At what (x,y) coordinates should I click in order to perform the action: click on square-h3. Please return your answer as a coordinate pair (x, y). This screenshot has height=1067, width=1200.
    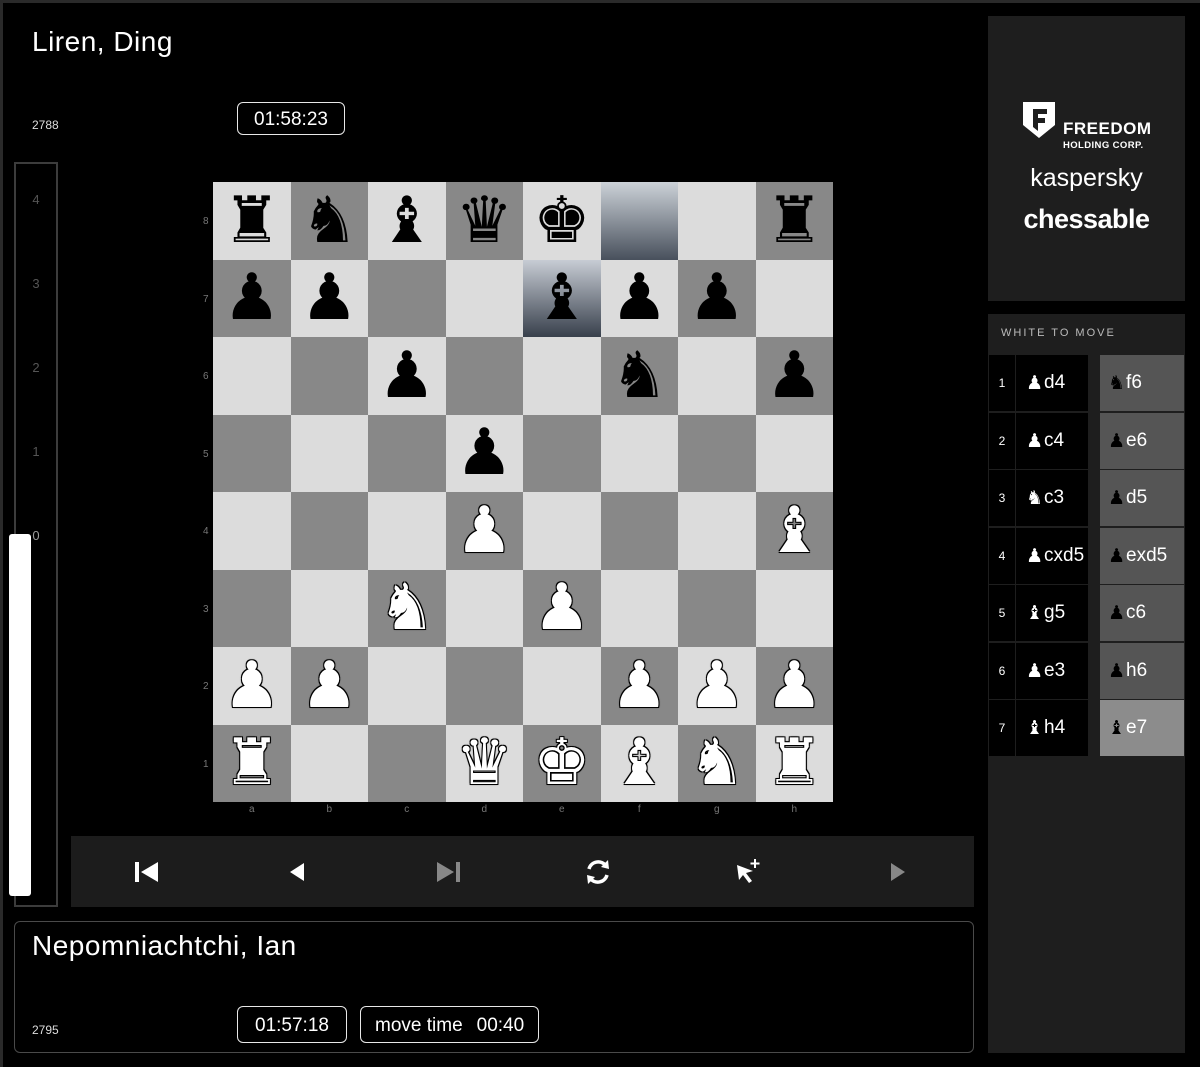
    Looking at the image, I should click on (794, 608).